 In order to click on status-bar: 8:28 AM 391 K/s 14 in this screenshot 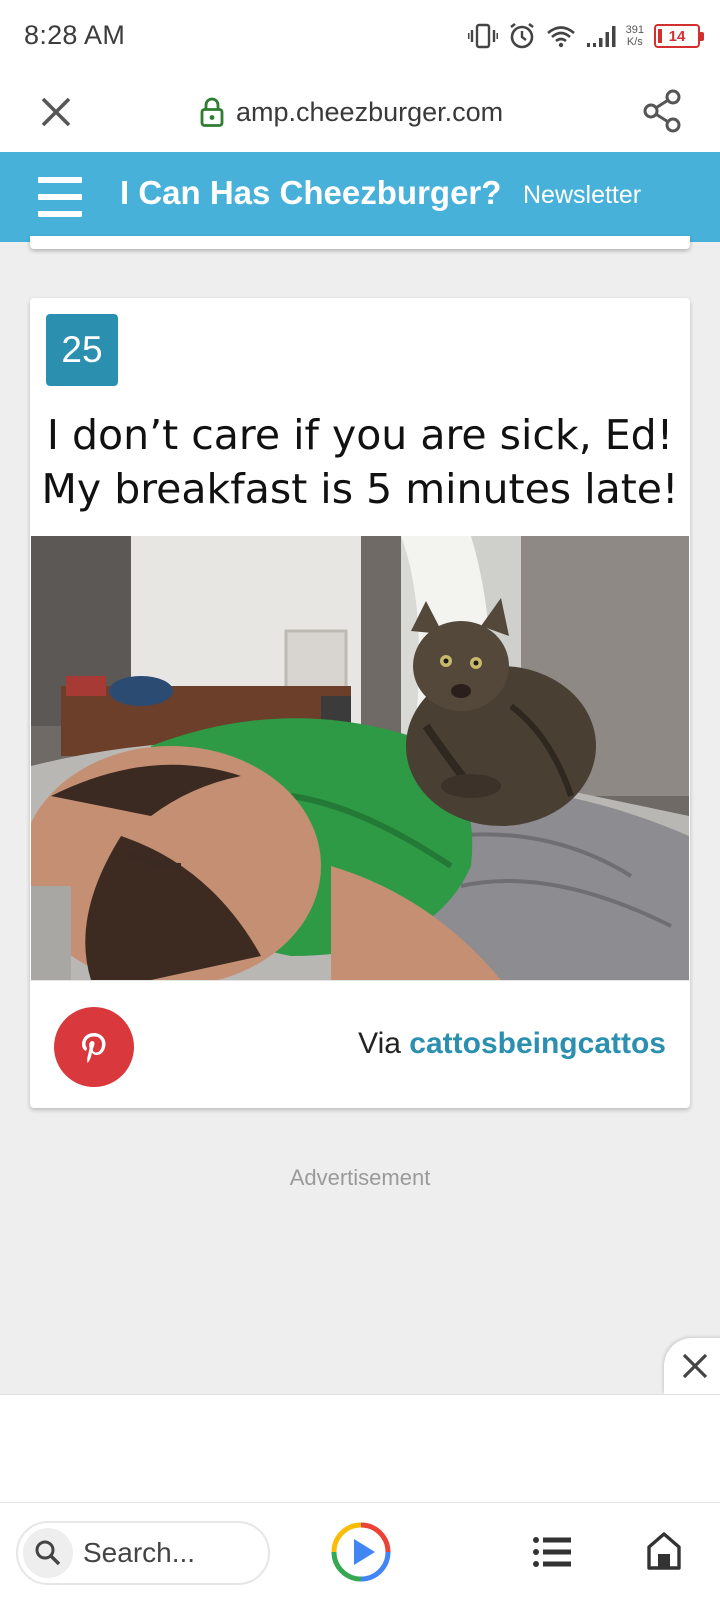, I will do `click(360, 36)`.